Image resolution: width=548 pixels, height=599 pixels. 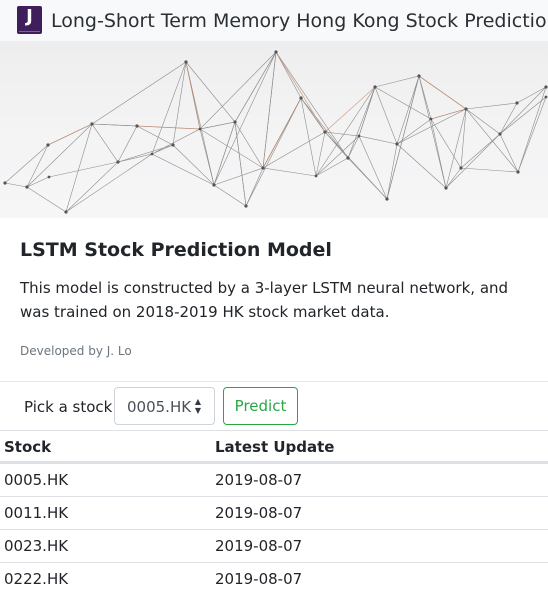 I want to click on brand-logo: J, so click(x=29, y=20).